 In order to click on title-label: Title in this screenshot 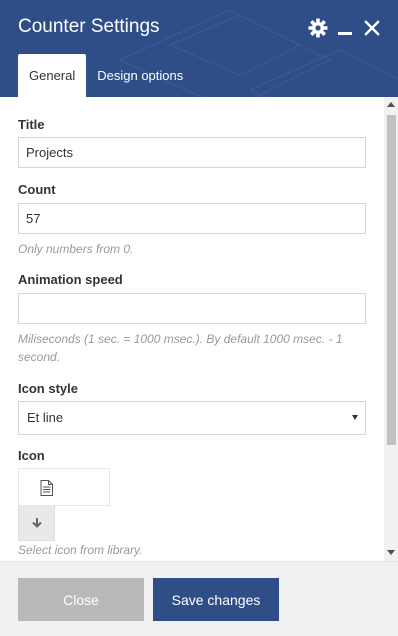, I will do `click(31, 124)`.